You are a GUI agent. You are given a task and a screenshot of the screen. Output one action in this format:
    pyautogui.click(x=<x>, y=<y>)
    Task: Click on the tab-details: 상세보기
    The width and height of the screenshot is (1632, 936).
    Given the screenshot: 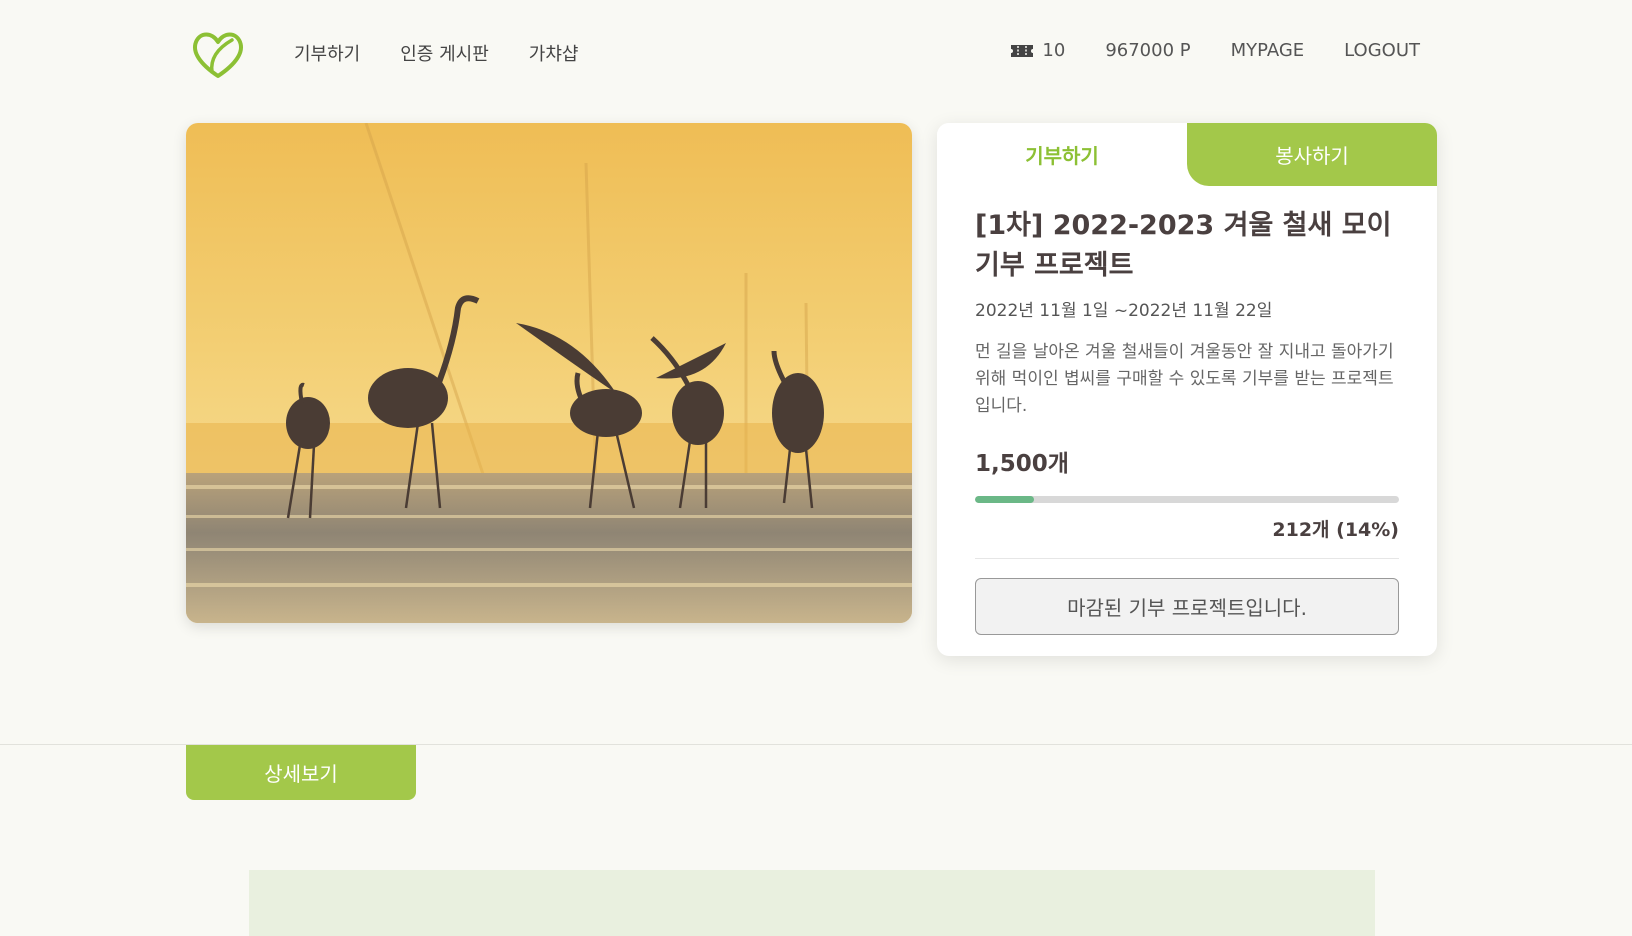 What is the action you would take?
    pyautogui.click(x=301, y=772)
    